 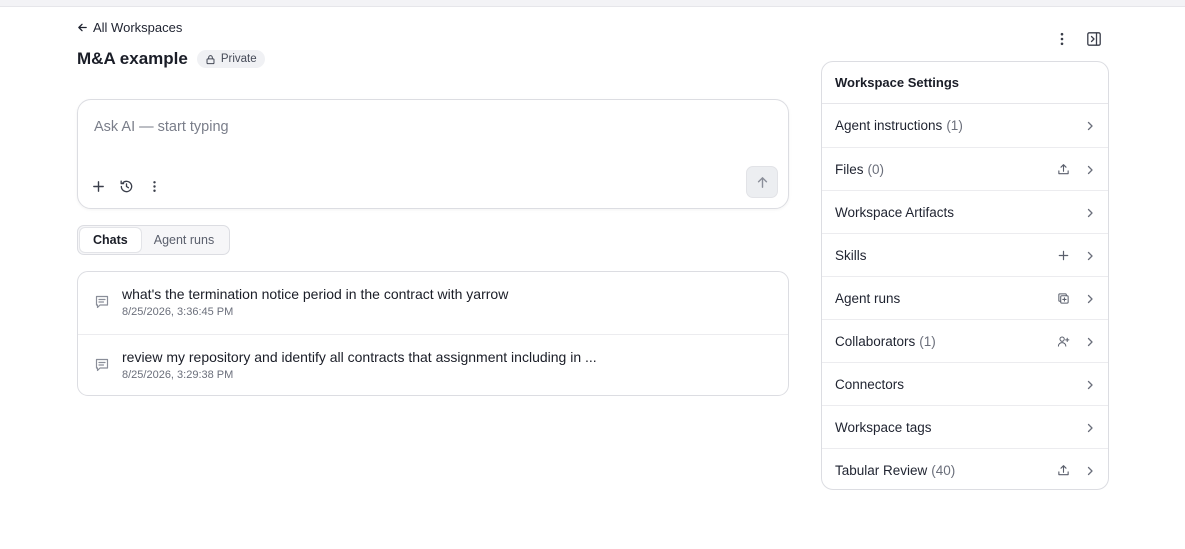 What do you see at coordinates (965, 125) in the screenshot?
I see `settings-item-agent-instructions: Agent instructions (1)` at bounding box center [965, 125].